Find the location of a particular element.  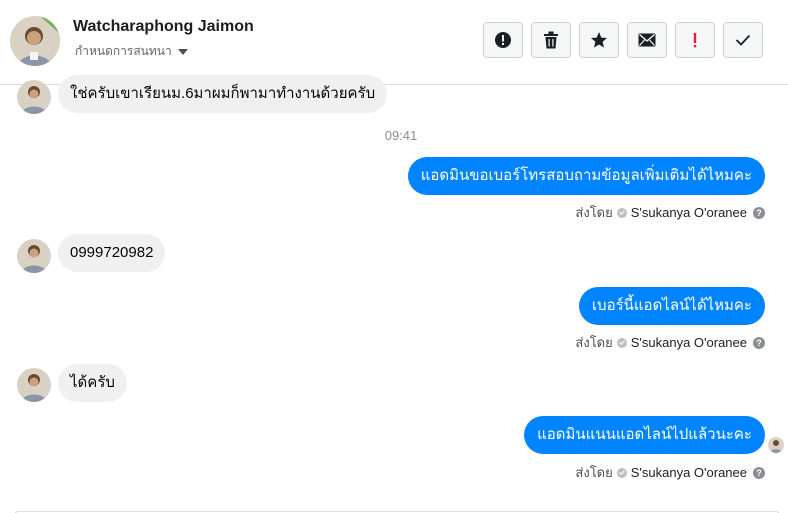

mark-unread-button is located at coordinates (647, 40).